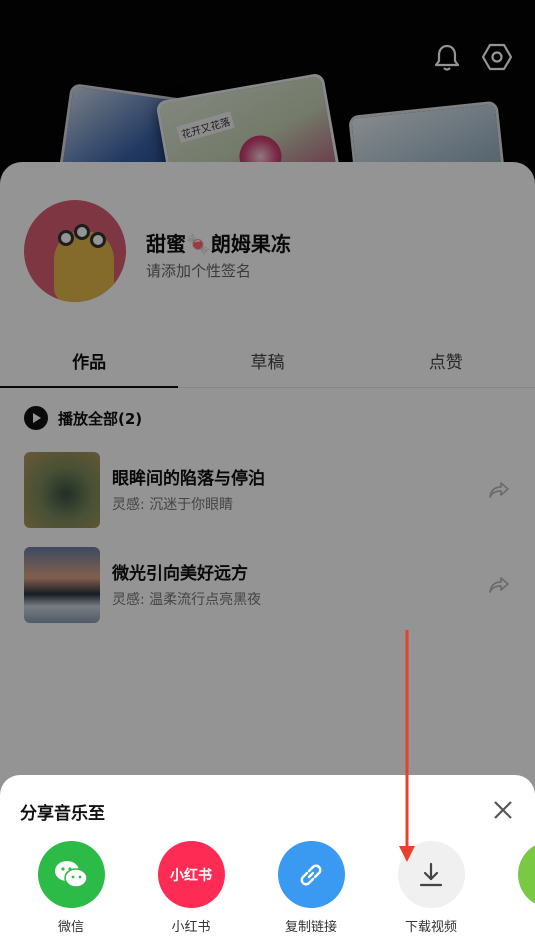  What do you see at coordinates (523, 925) in the screenshot?
I see `share-label: 朋` at bounding box center [523, 925].